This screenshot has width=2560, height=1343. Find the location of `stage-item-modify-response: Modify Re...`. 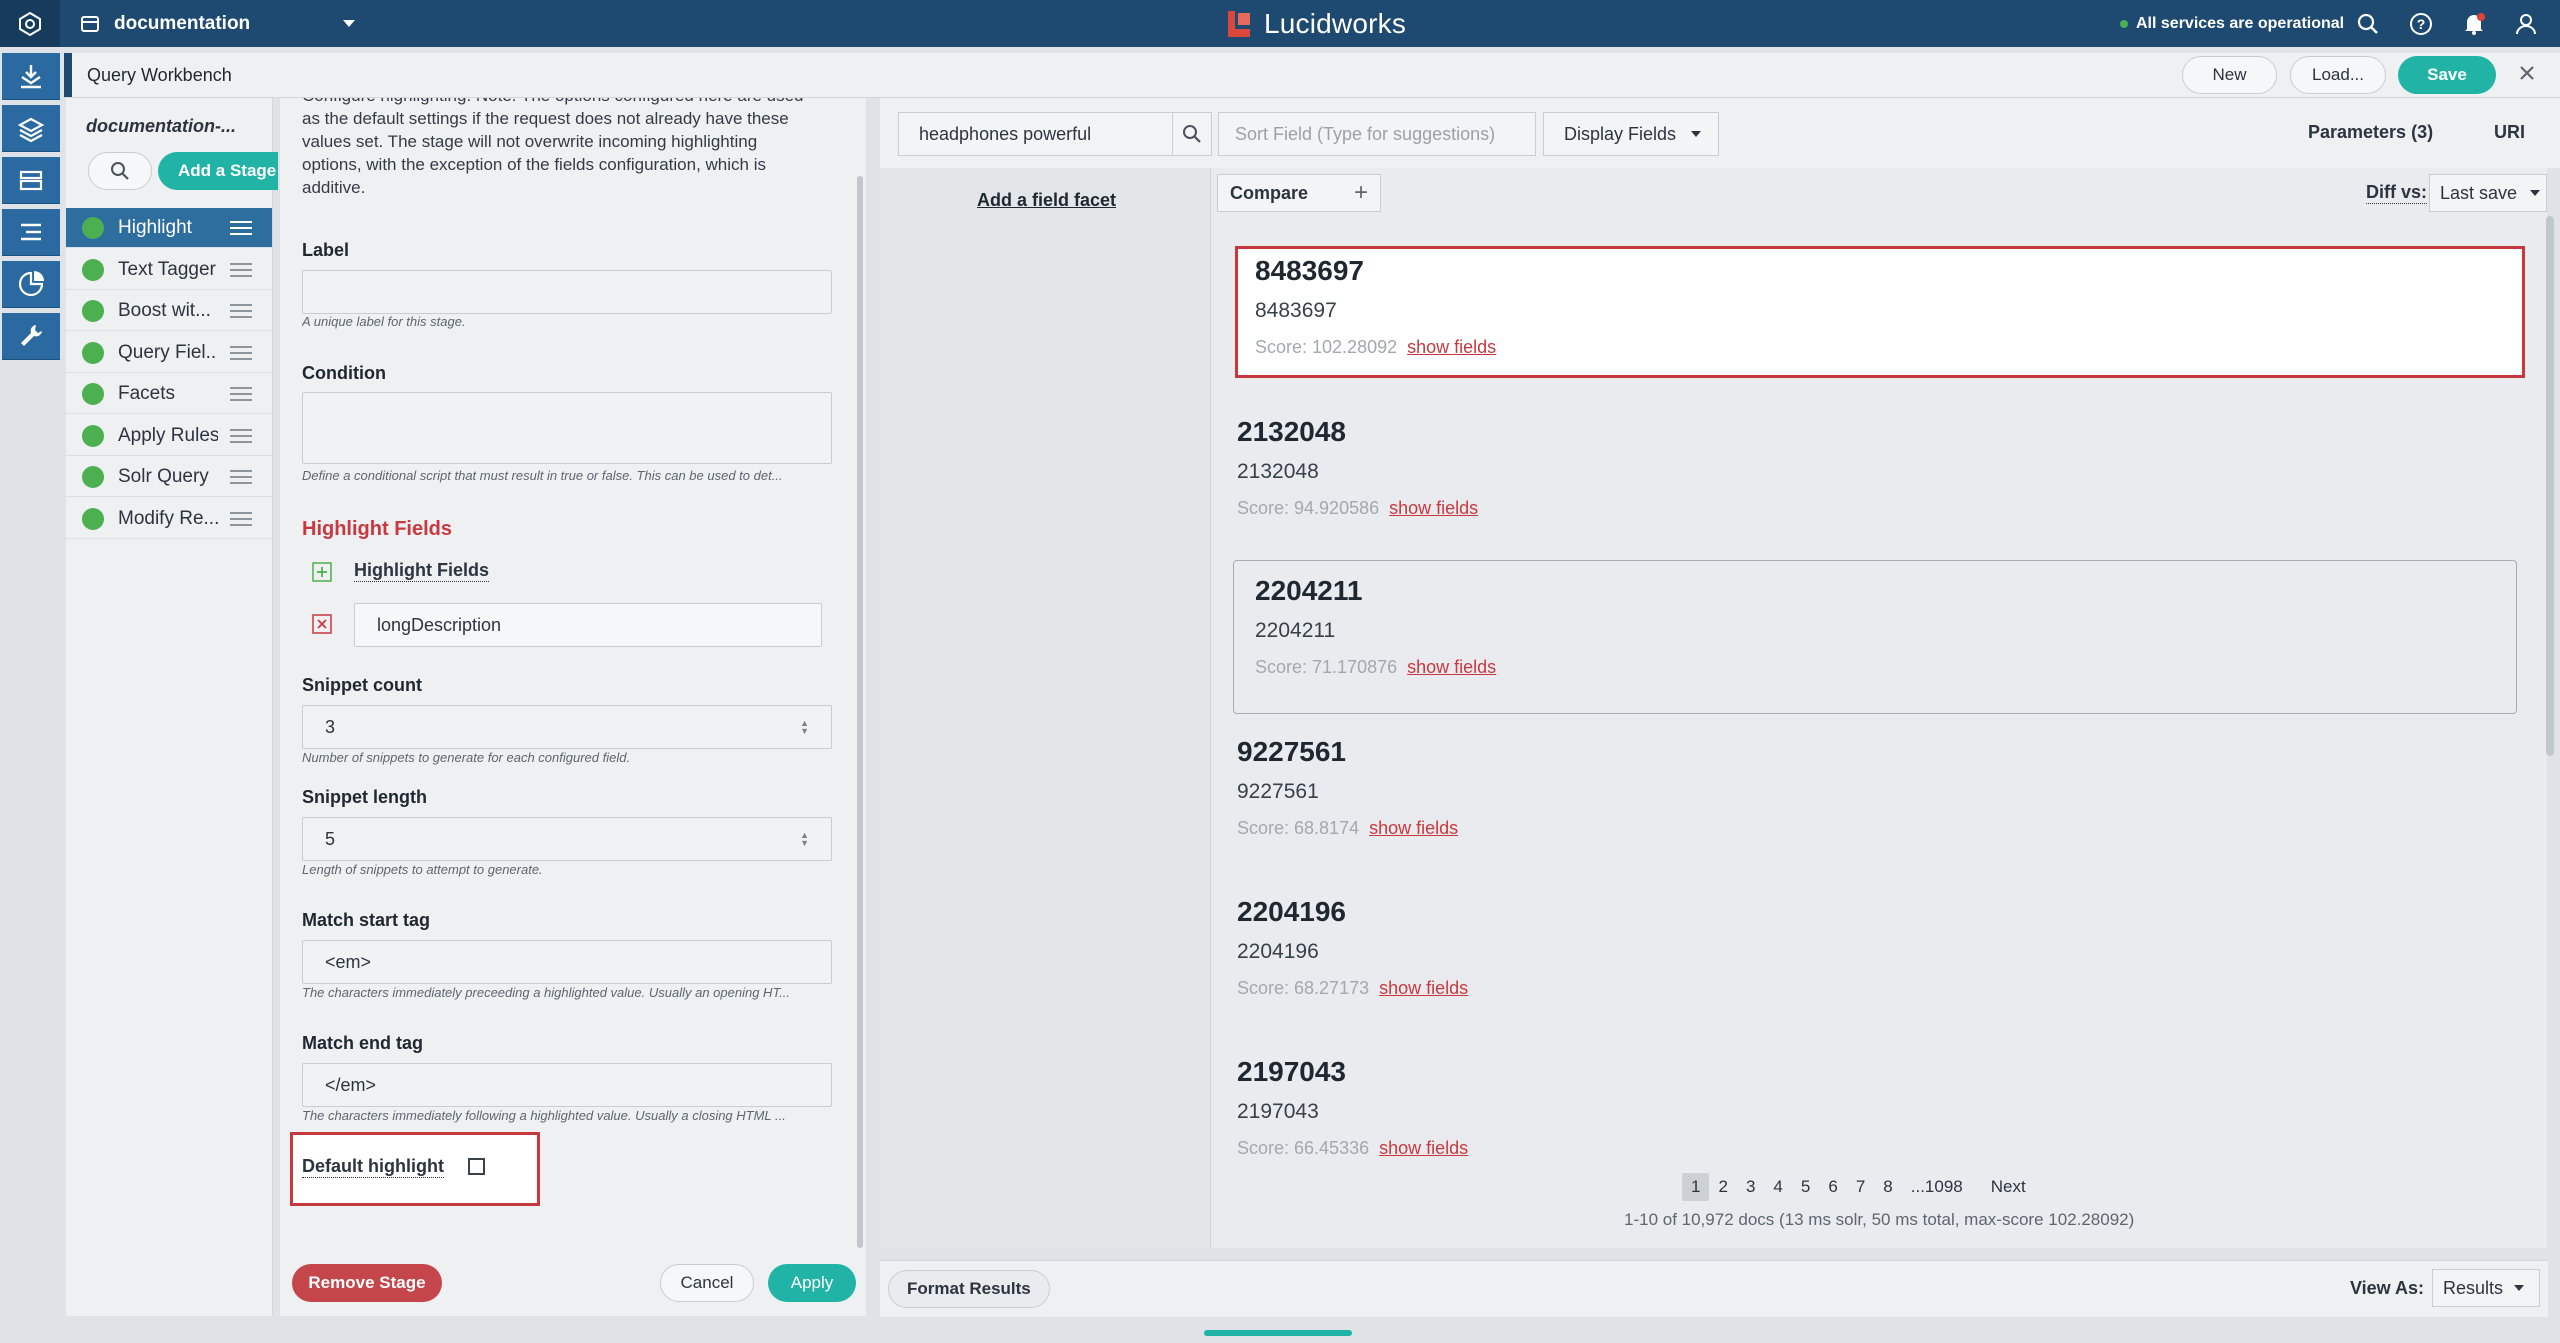

stage-item-modify-response: Modify Re... is located at coordinates (169, 519).